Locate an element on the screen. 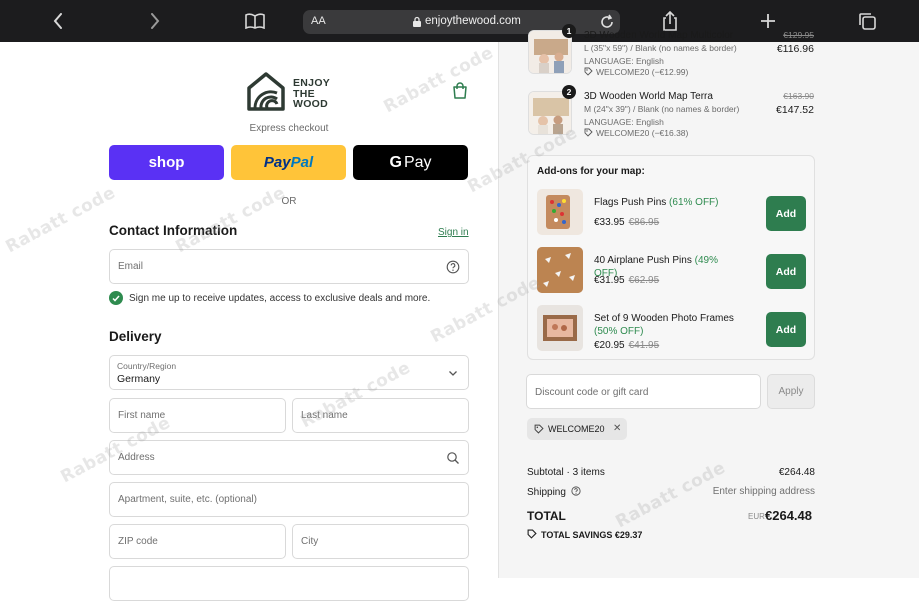 This screenshot has height=601, width=919. shop-pay-label: shop is located at coordinates (166, 162).